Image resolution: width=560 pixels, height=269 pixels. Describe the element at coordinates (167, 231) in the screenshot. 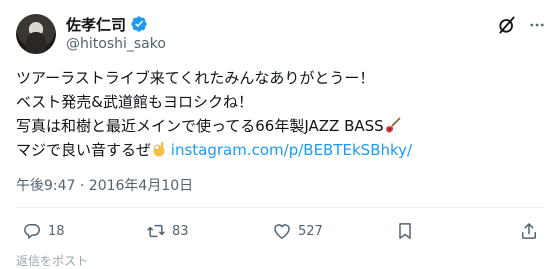

I see `retweet-button: 83` at that location.